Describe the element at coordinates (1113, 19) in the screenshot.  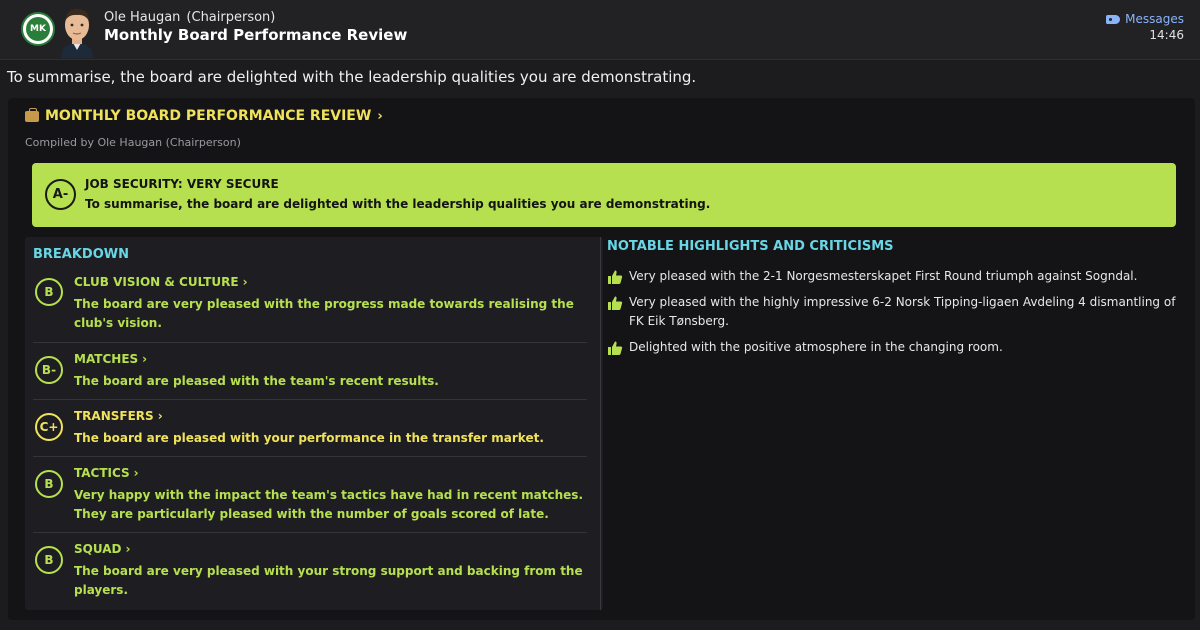
I see `messages-tag-icon` at that location.